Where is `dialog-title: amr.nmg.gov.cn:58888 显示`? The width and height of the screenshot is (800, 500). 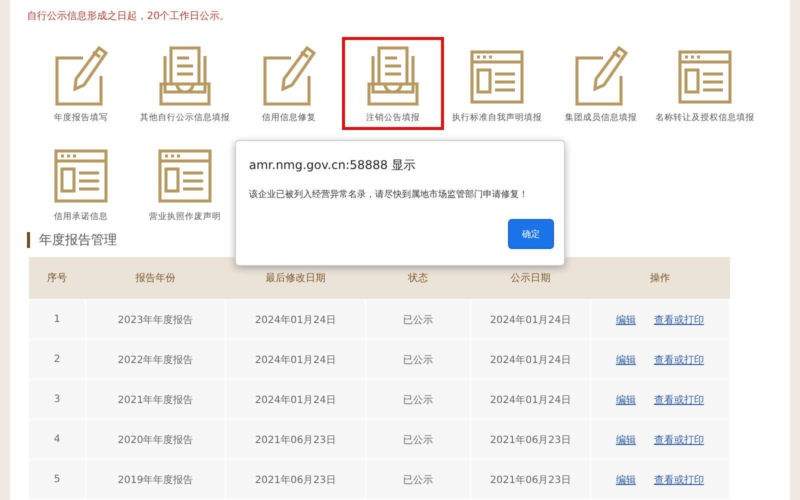
dialog-title: amr.nmg.gov.cn:58888 显示 is located at coordinates (333, 165).